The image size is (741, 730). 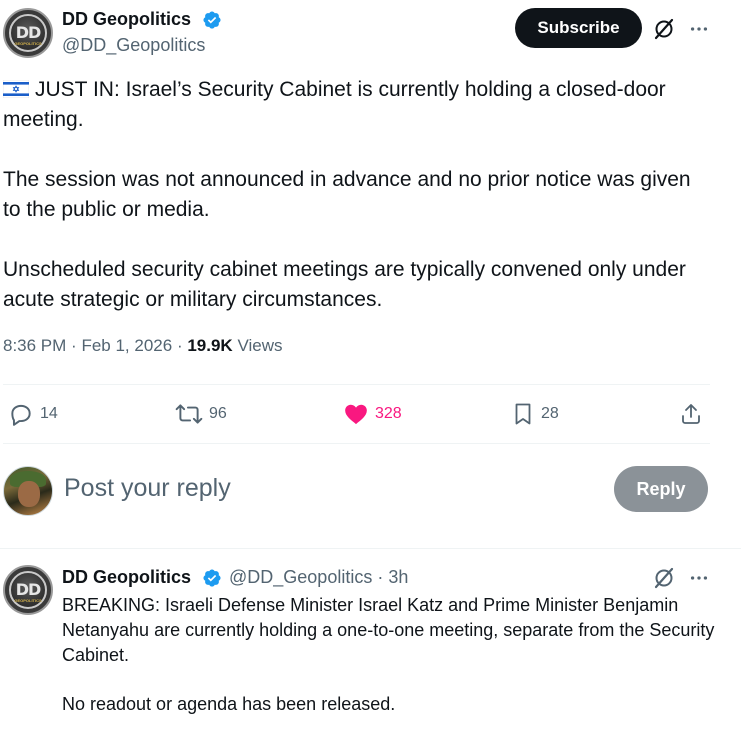 I want to click on israel-flag-icon, so click(x=16, y=89).